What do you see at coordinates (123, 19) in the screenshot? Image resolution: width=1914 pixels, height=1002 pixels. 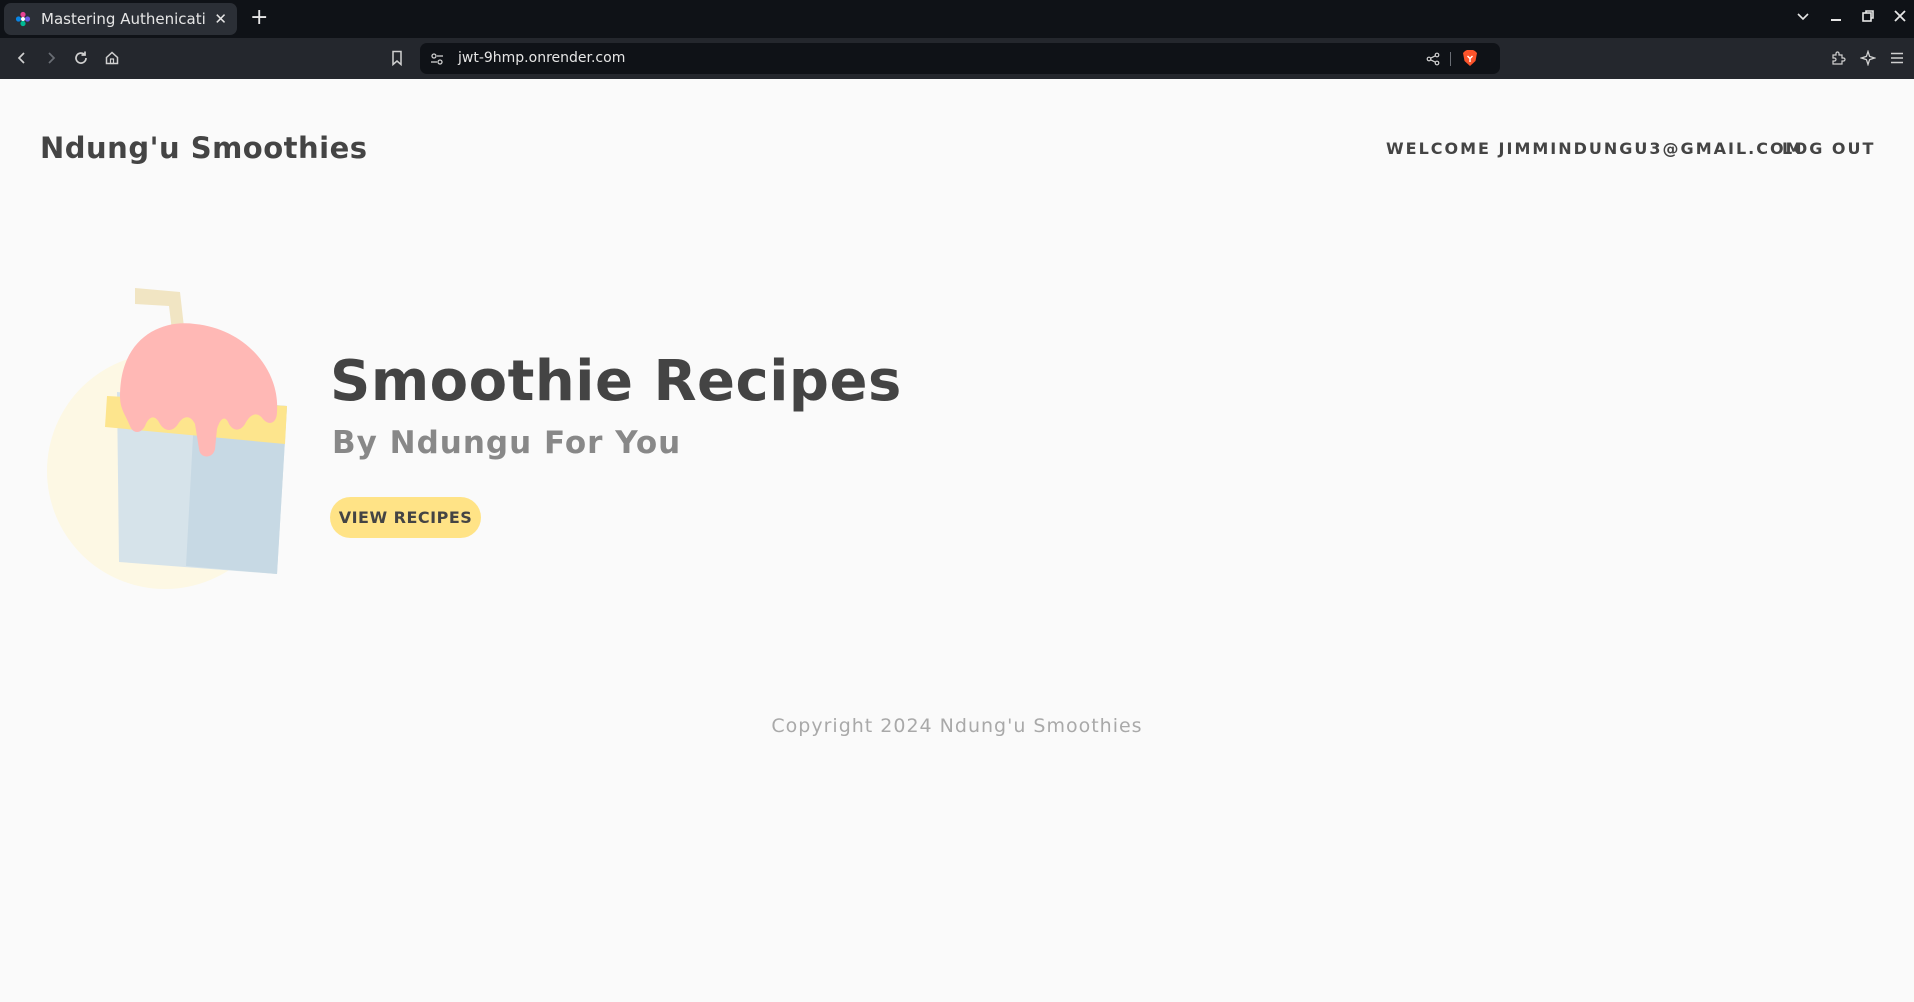 I see `tab-title: Mastering Authenication` at bounding box center [123, 19].